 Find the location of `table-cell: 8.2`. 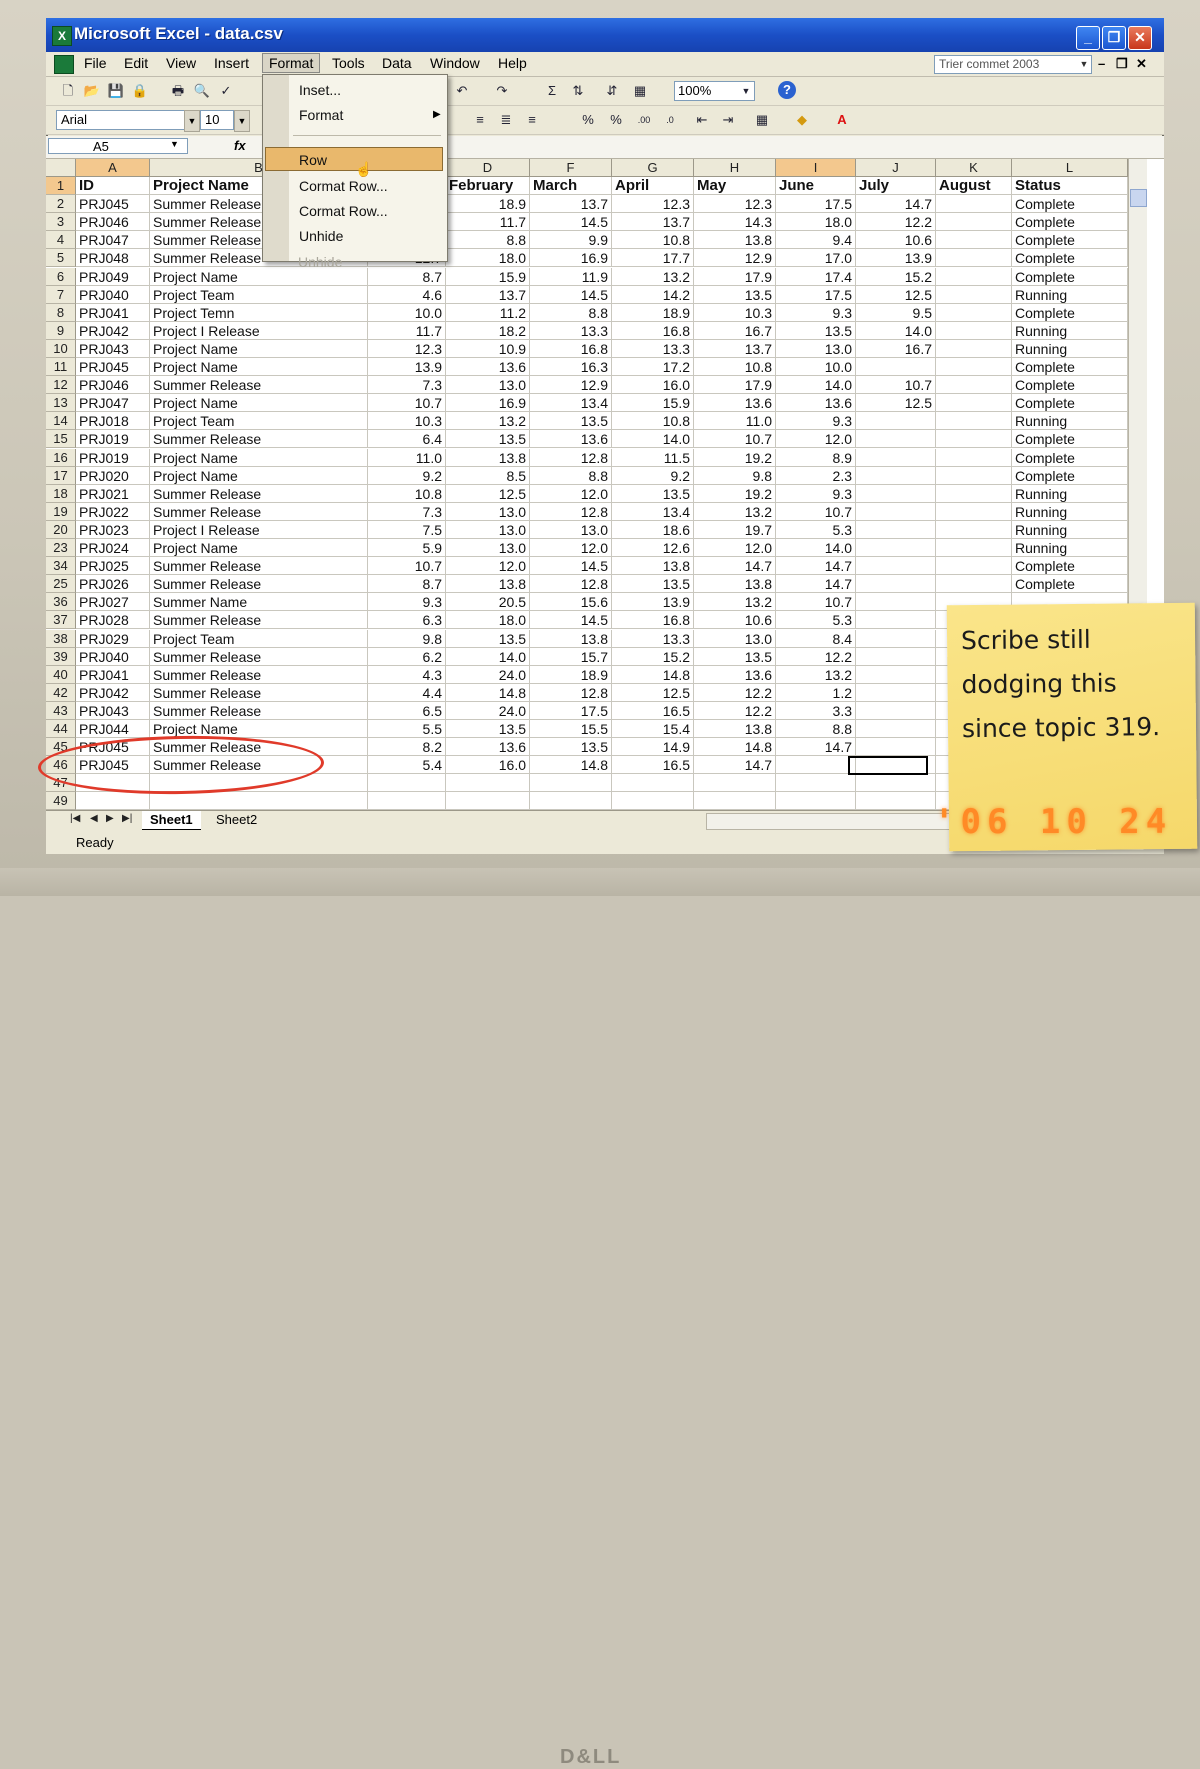

table-cell: 8.2 is located at coordinates (407, 747).